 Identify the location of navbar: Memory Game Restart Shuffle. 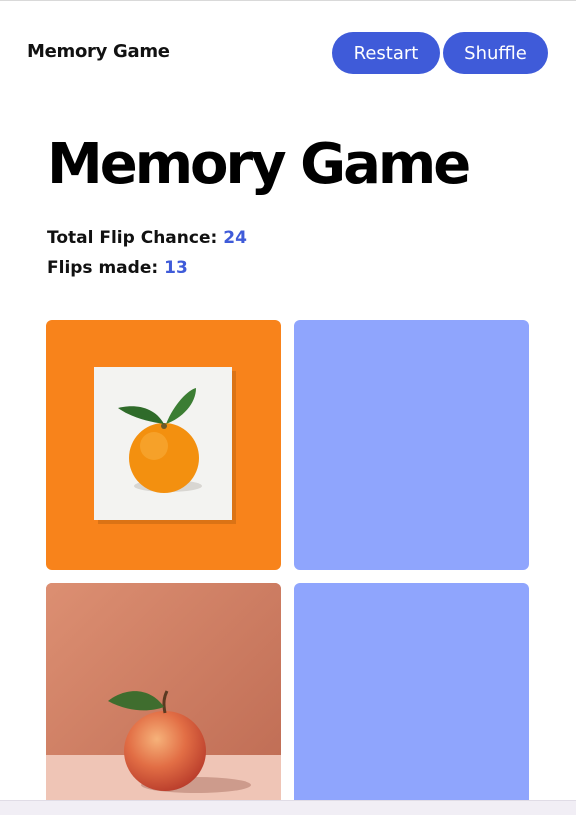
(288, 53).